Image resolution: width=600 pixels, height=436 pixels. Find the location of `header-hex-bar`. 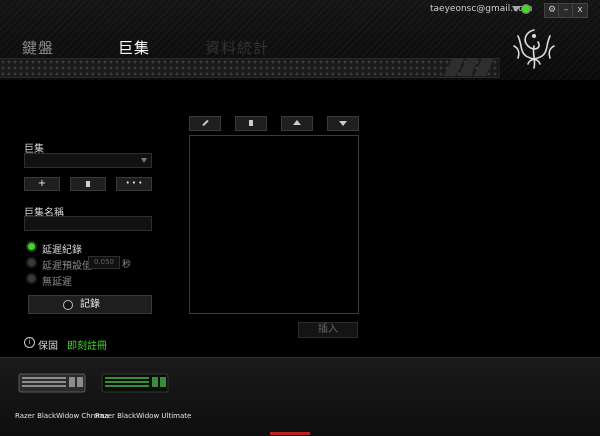

header-hex-bar is located at coordinates (250, 68).